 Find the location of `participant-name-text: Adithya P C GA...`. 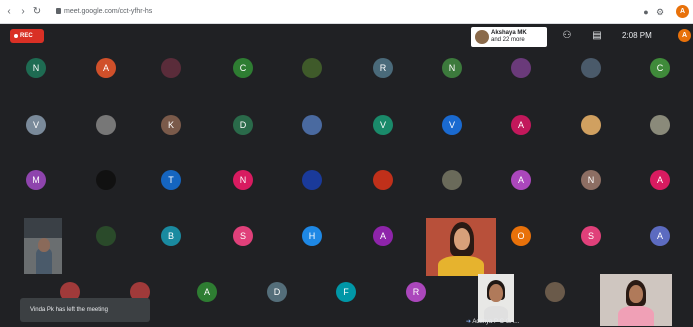

participant-name-text: Adithya P C GA... is located at coordinates (496, 322).